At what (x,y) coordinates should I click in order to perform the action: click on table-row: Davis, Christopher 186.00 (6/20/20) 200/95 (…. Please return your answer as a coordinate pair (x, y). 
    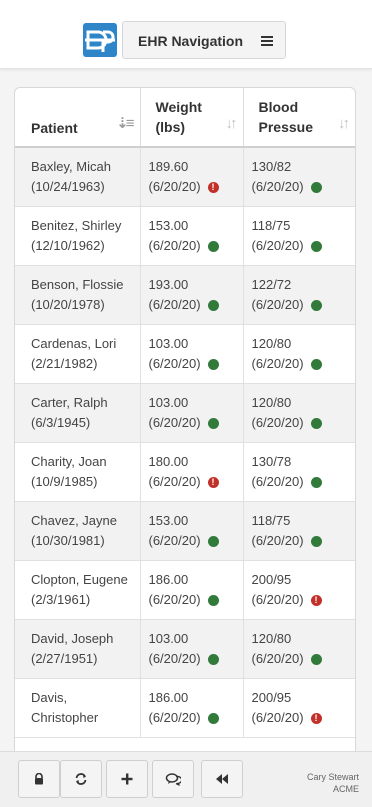
    Looking at the image, I should click on (185, 708).